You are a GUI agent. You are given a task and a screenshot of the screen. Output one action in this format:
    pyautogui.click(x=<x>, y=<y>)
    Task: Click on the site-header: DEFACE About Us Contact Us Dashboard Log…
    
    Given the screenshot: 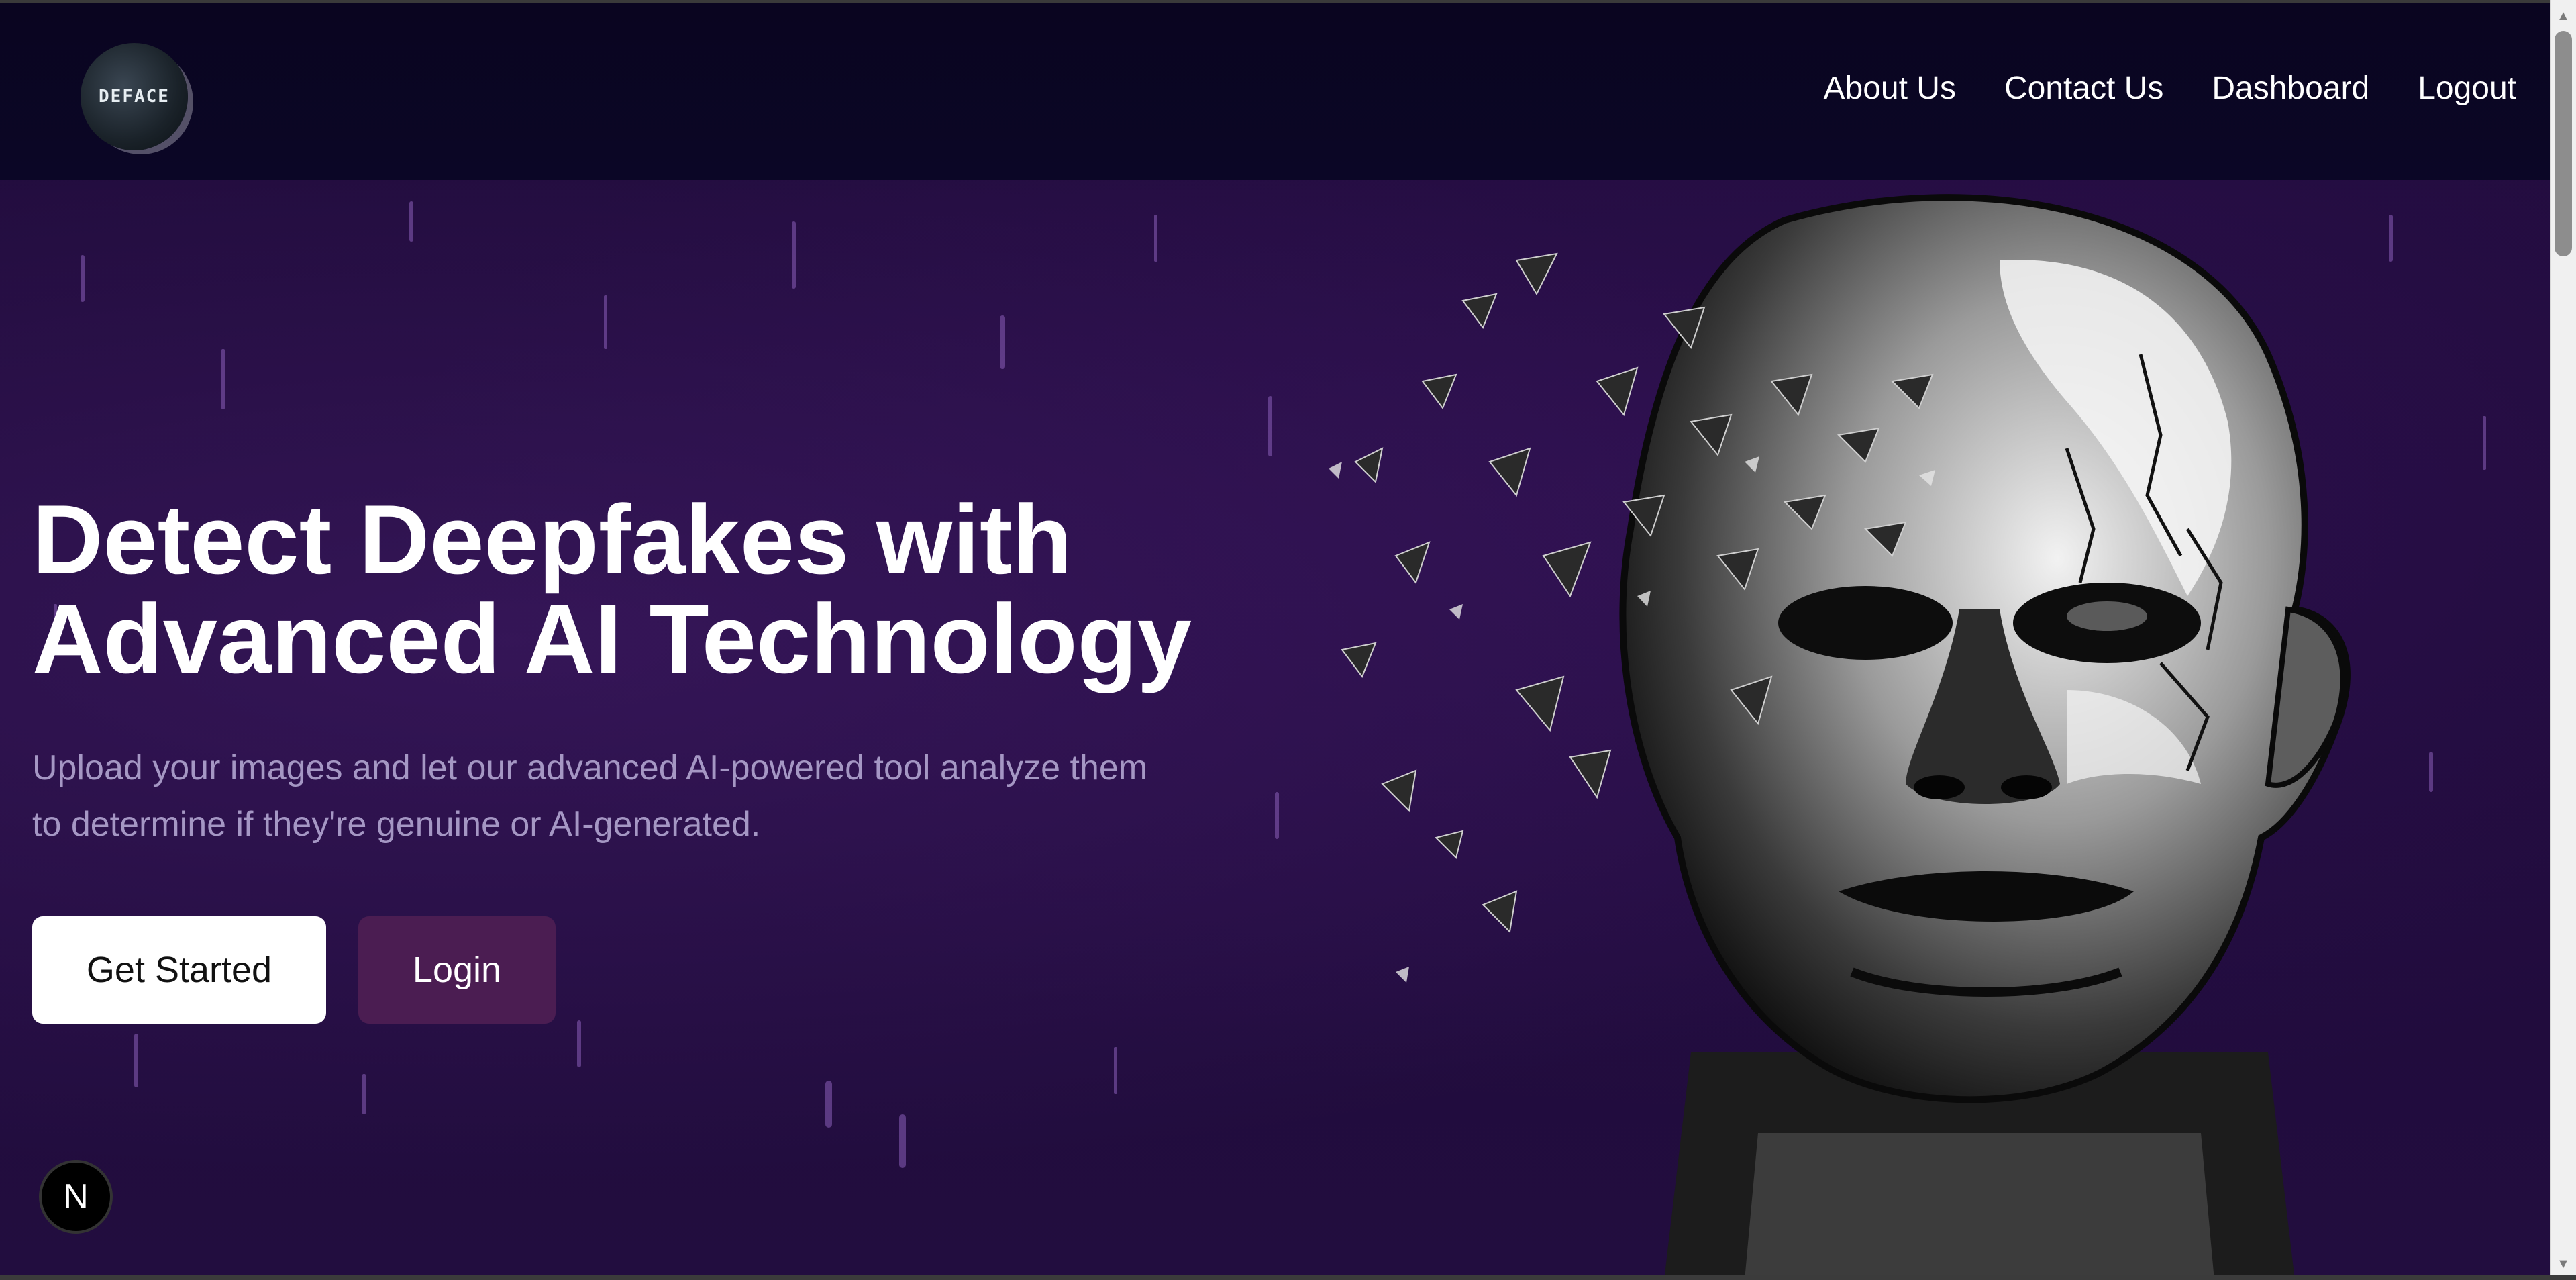 What is the action you would take?
    pyautogui.click(x=1275, y=90)
    